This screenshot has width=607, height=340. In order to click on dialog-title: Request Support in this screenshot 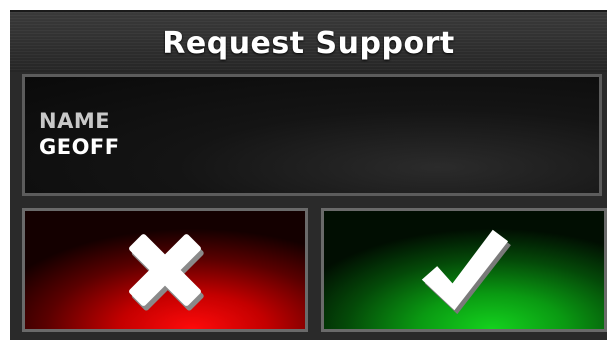, I will do `click(308, 43)`.